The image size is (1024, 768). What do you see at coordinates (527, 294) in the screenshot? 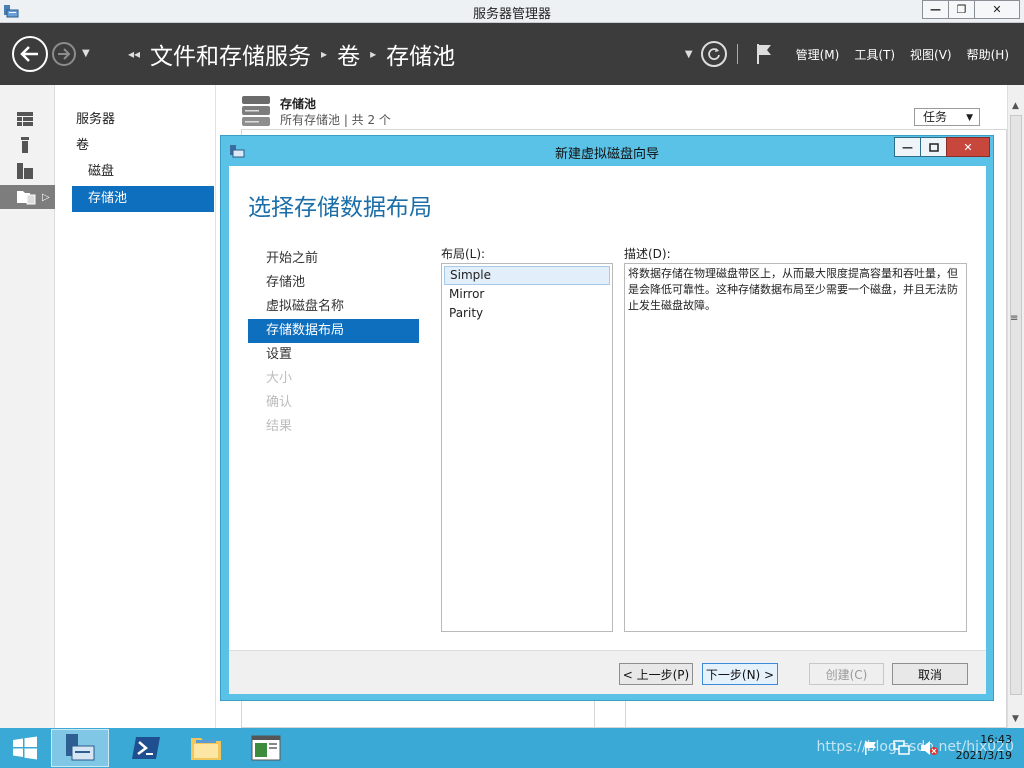
I see `layout-option-mirror: Mirror` at bounding box center [527, 294].